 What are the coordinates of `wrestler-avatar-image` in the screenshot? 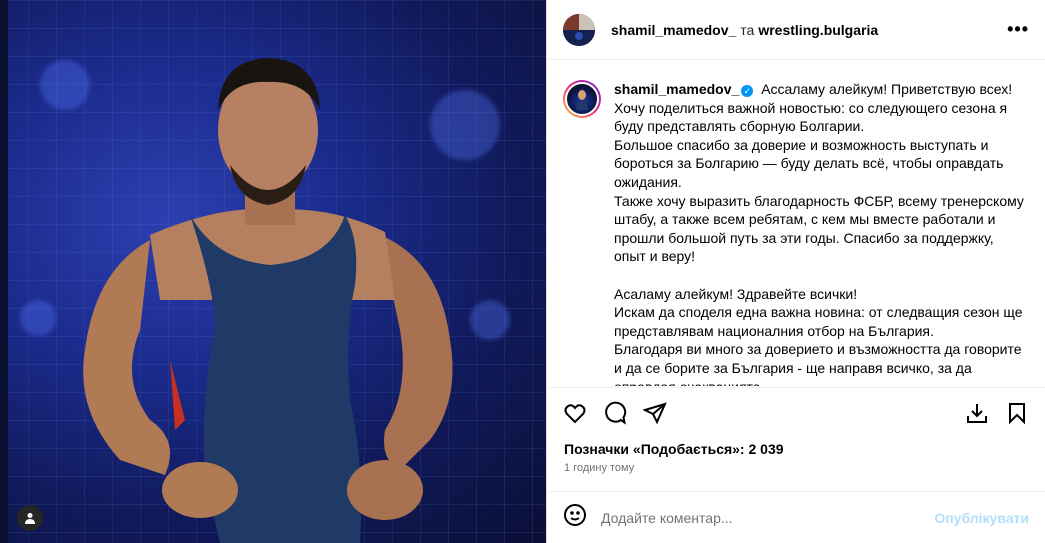 It's located at (582, 100).